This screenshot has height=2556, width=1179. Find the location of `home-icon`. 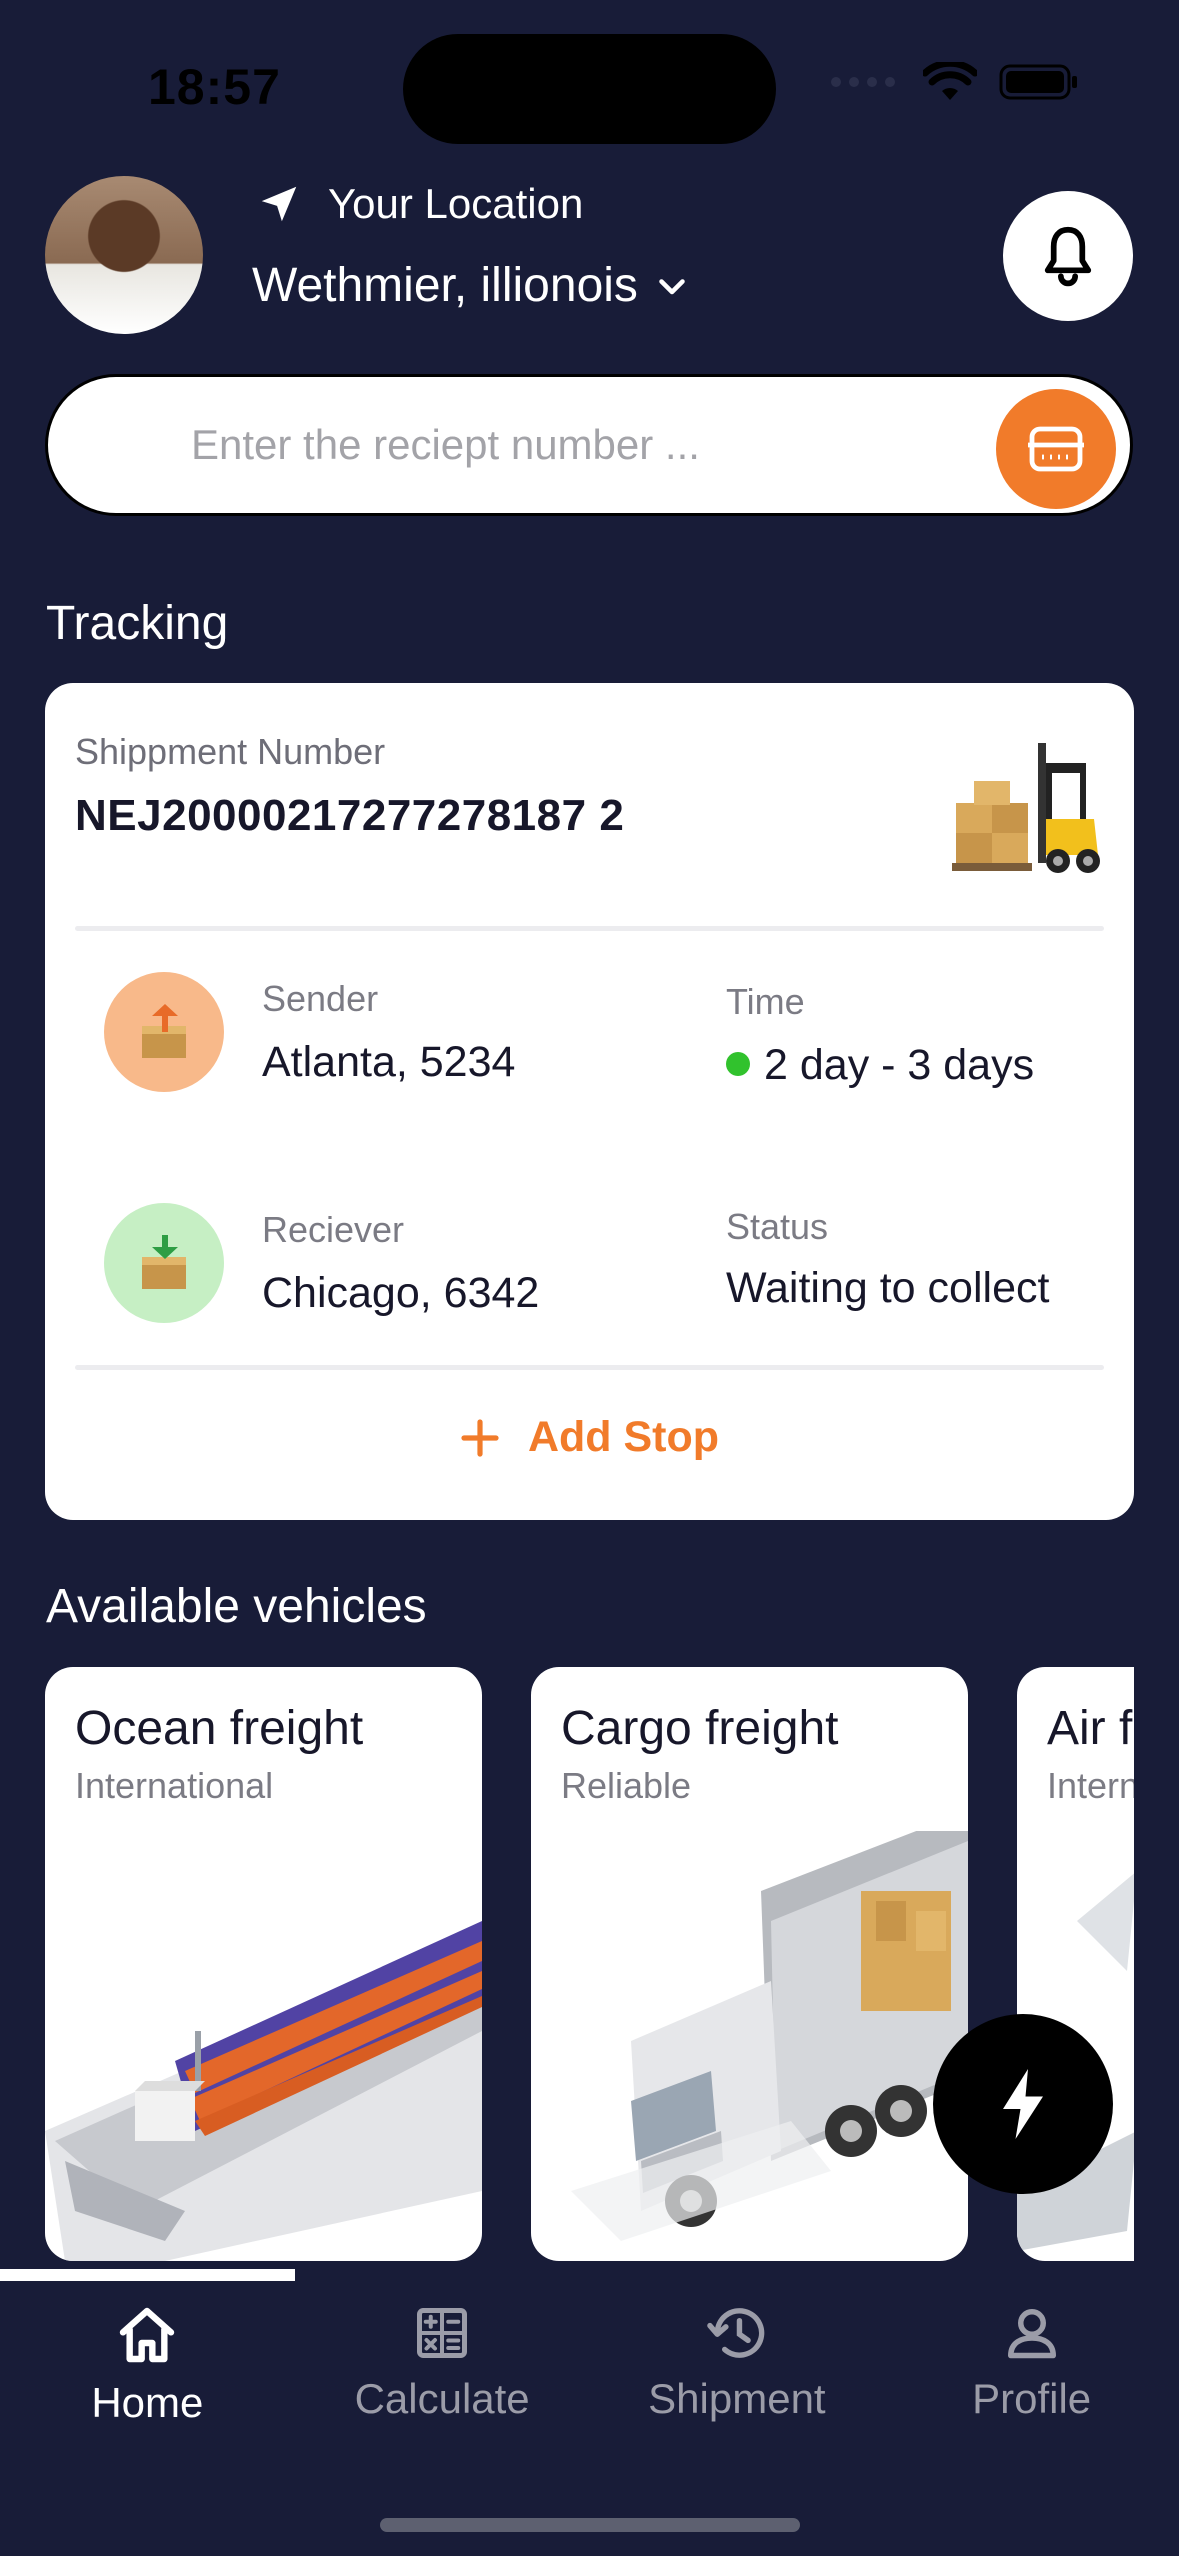

home-icon is located at coordinates (147, 2335).